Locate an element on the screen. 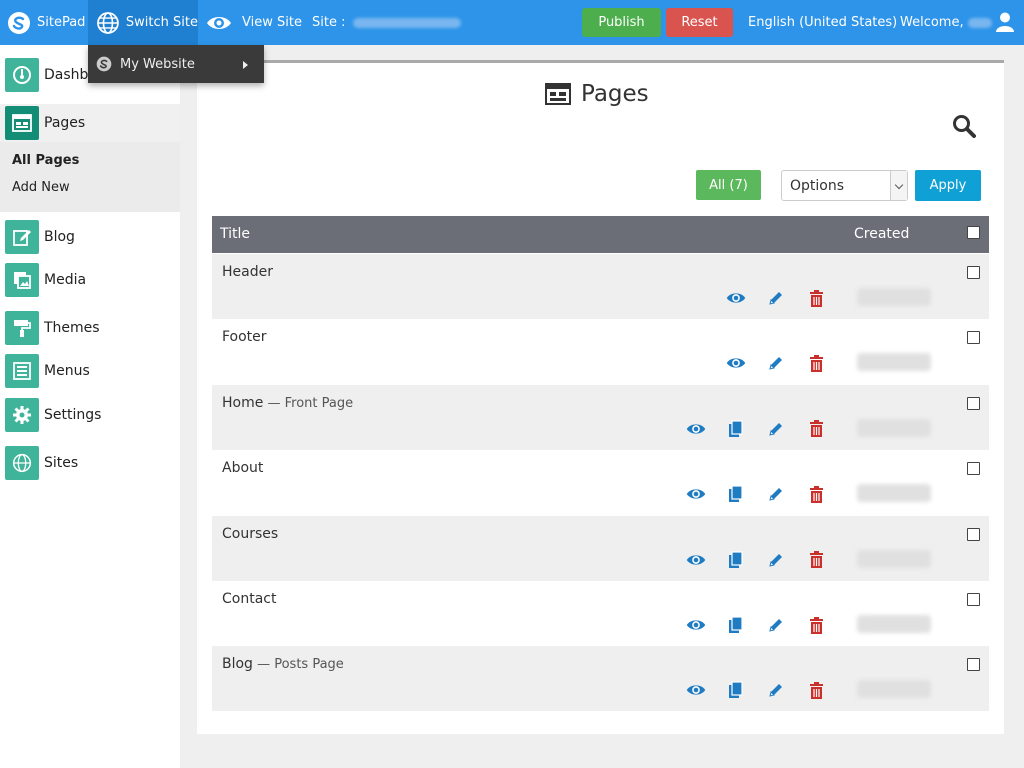 This screenshot has height=768, width=1024. submenu-all-pages: All Pages is located at coordinates (45, 160).